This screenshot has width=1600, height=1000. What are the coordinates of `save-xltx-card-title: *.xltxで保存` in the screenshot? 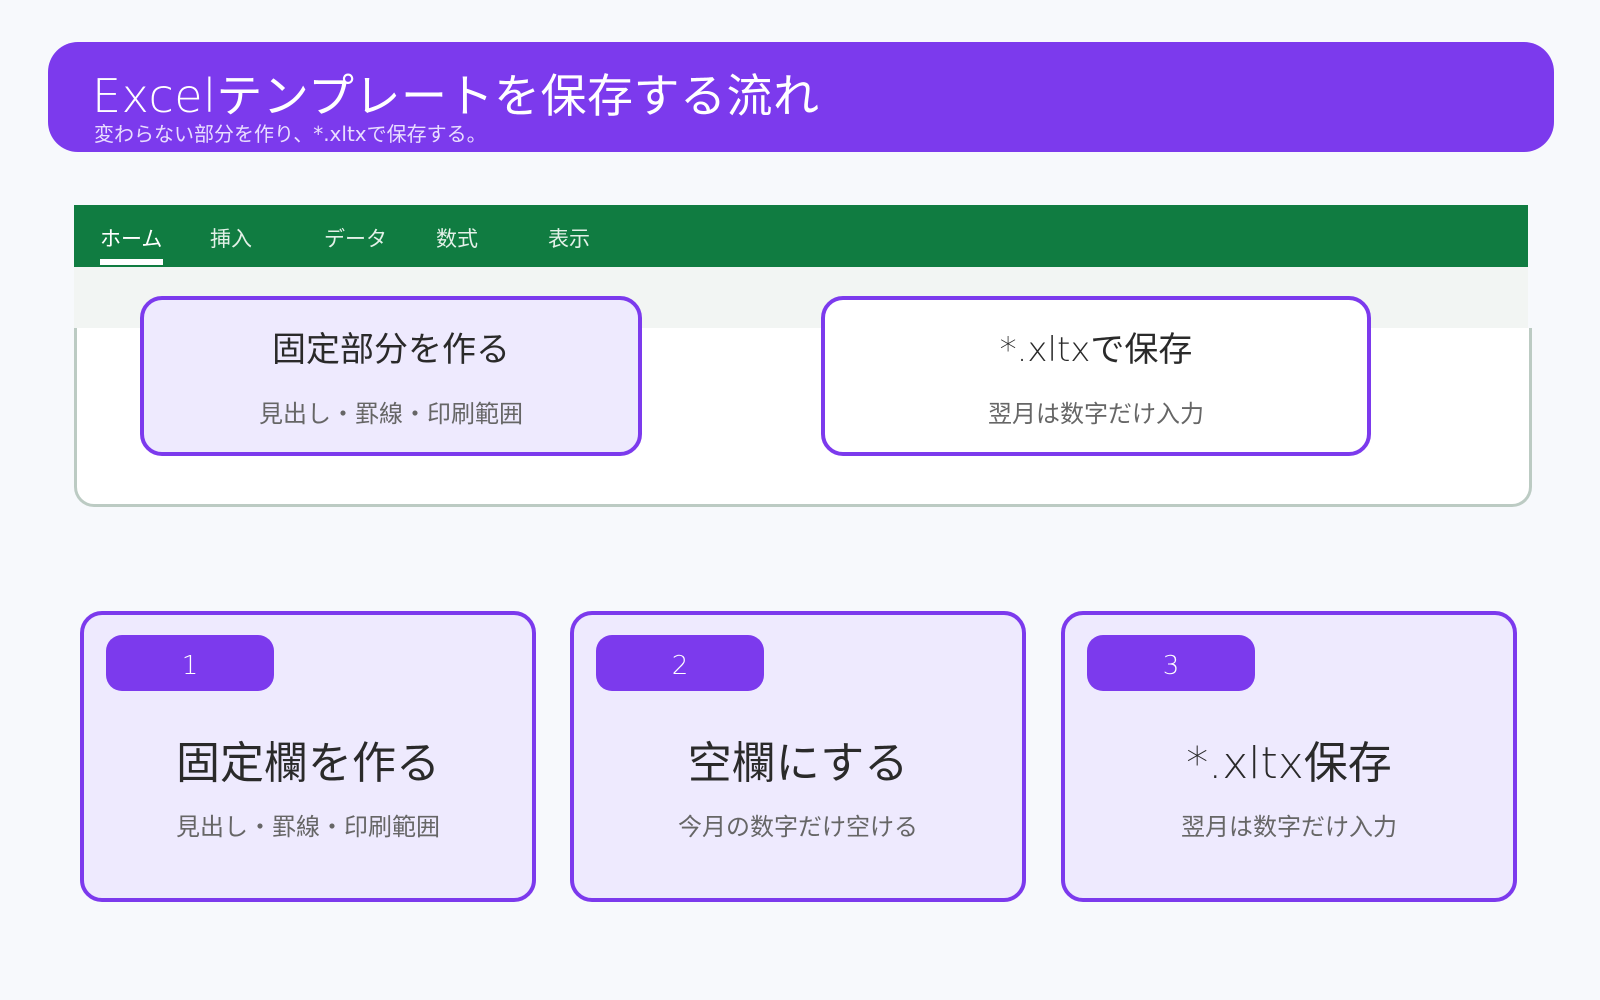 It's located at (1096, 350).